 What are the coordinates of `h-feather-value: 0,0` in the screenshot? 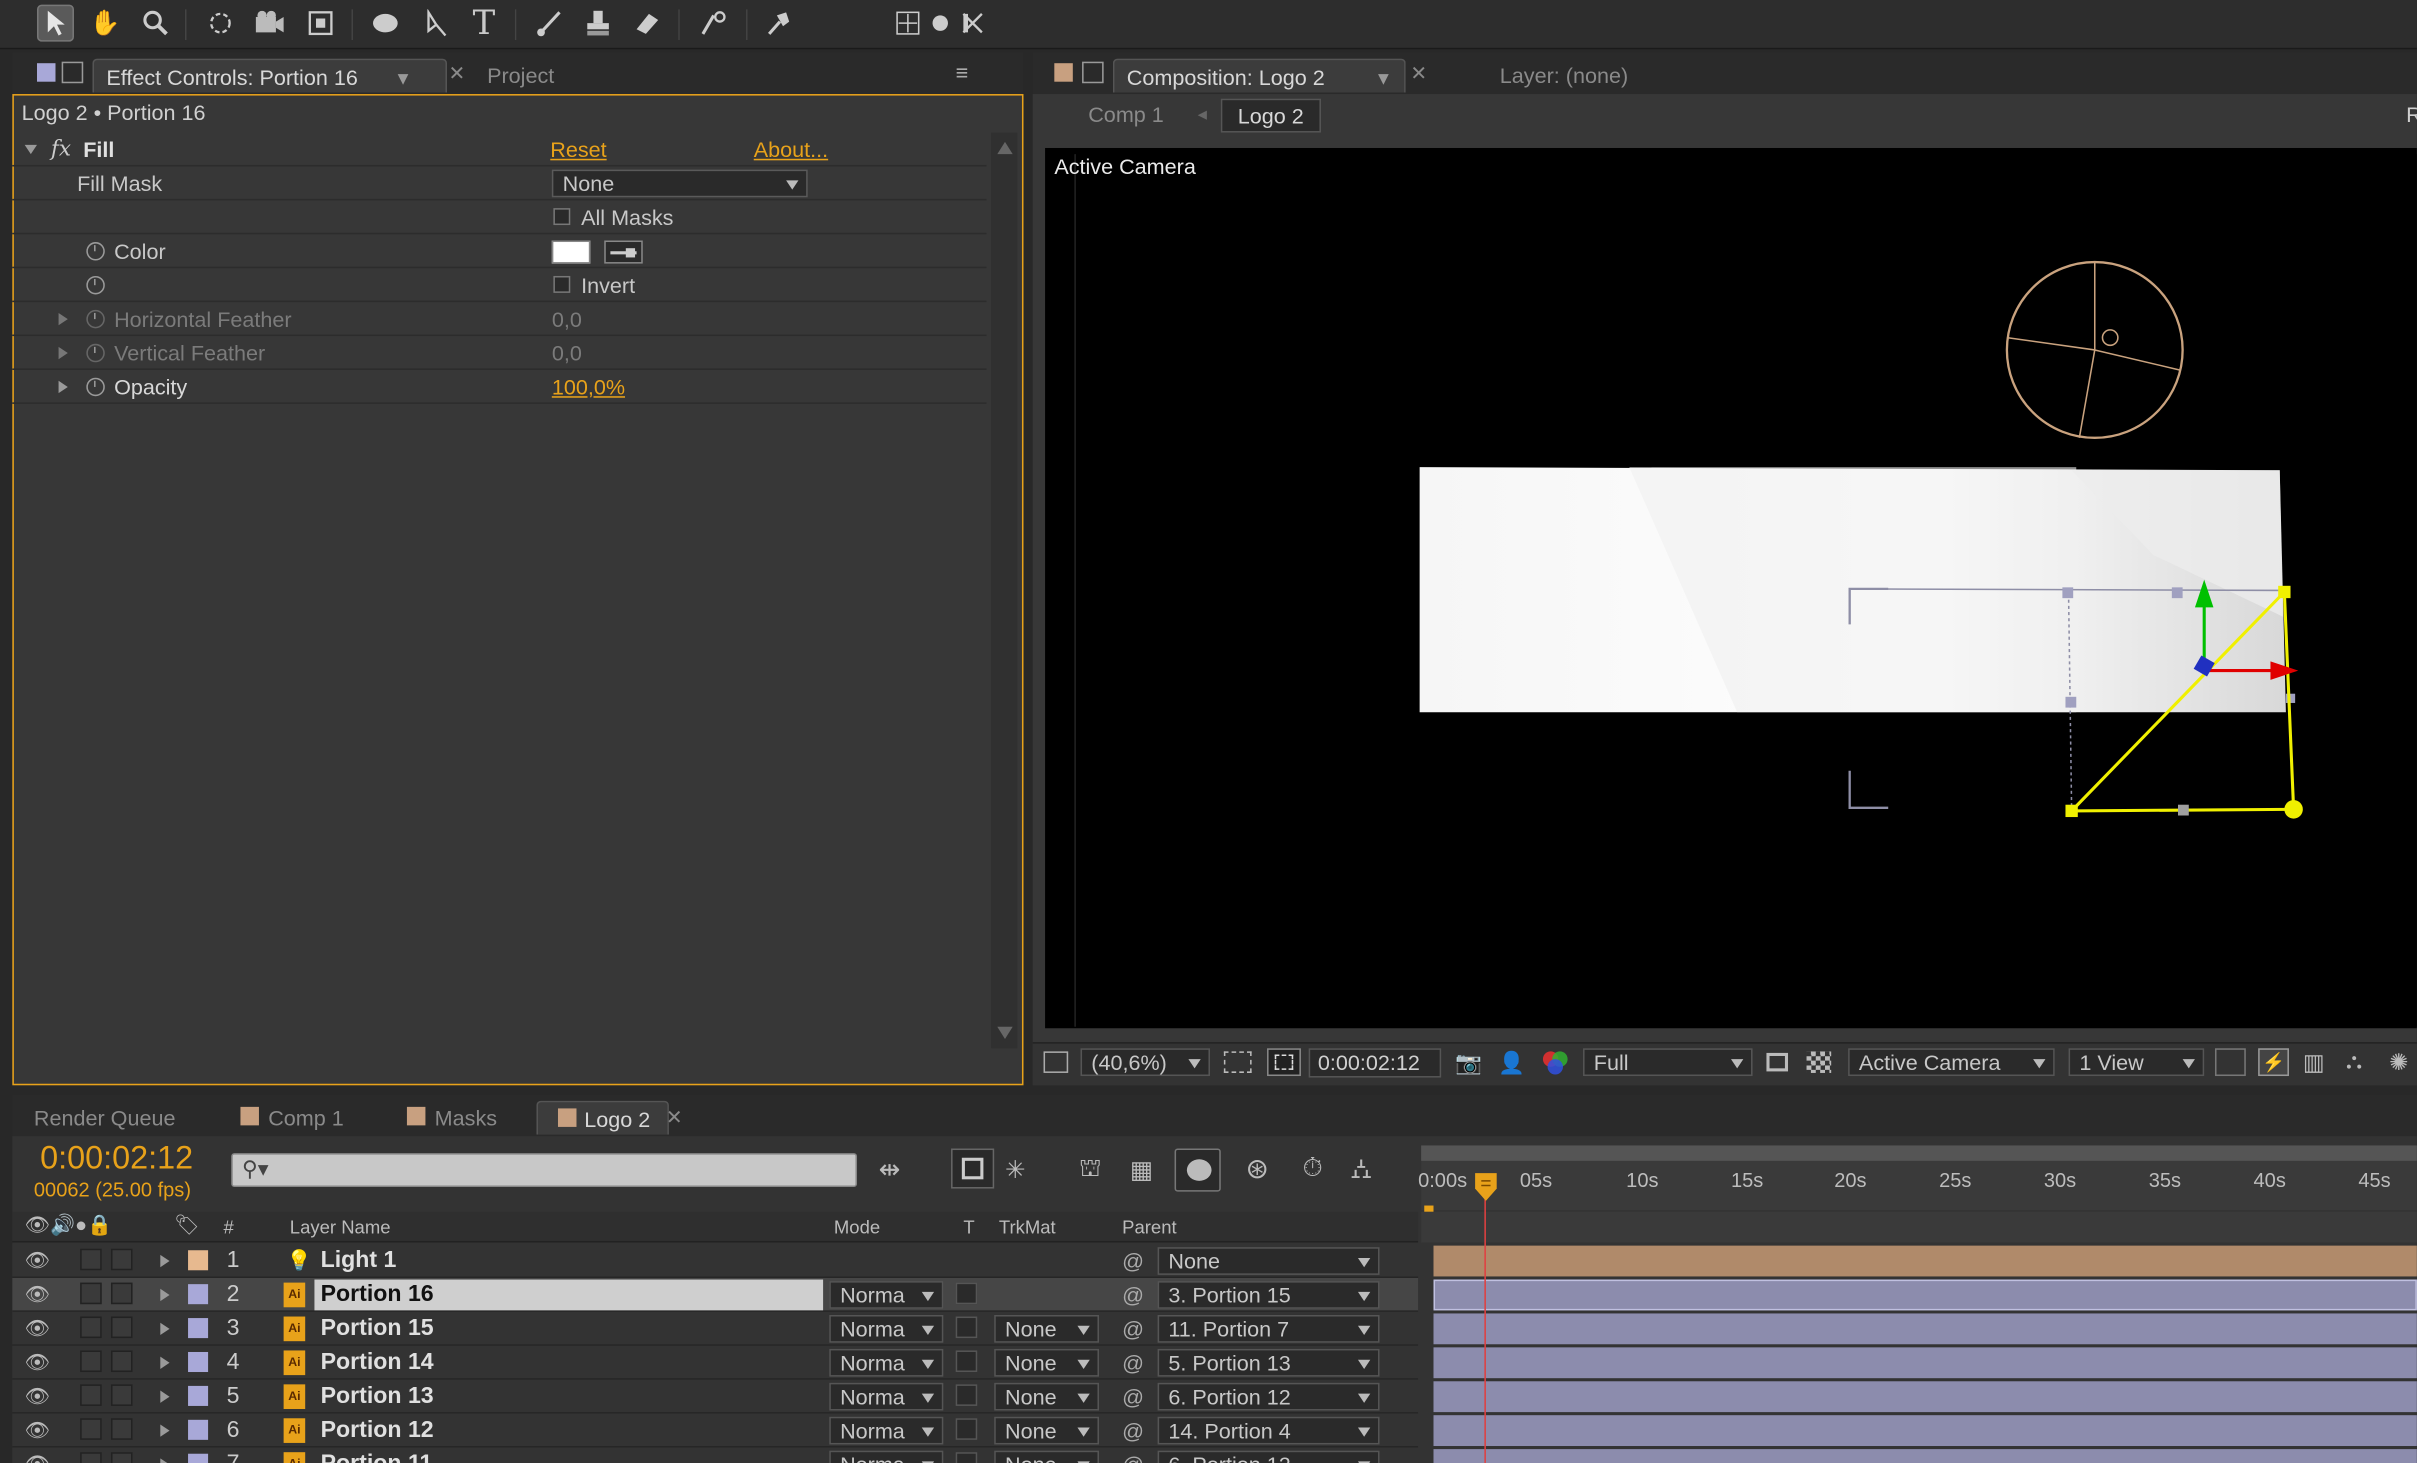 It's located at (567, 319).